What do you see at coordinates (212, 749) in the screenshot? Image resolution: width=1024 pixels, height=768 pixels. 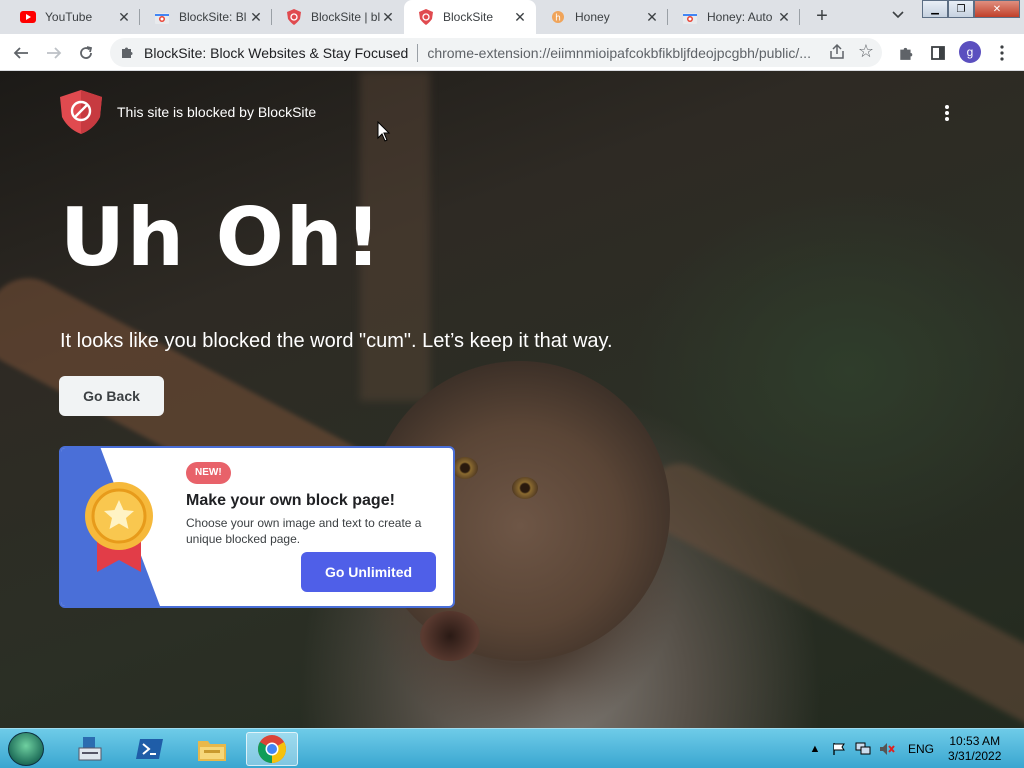 I see `file-explorer-icon` at bounding box center [212, 749].